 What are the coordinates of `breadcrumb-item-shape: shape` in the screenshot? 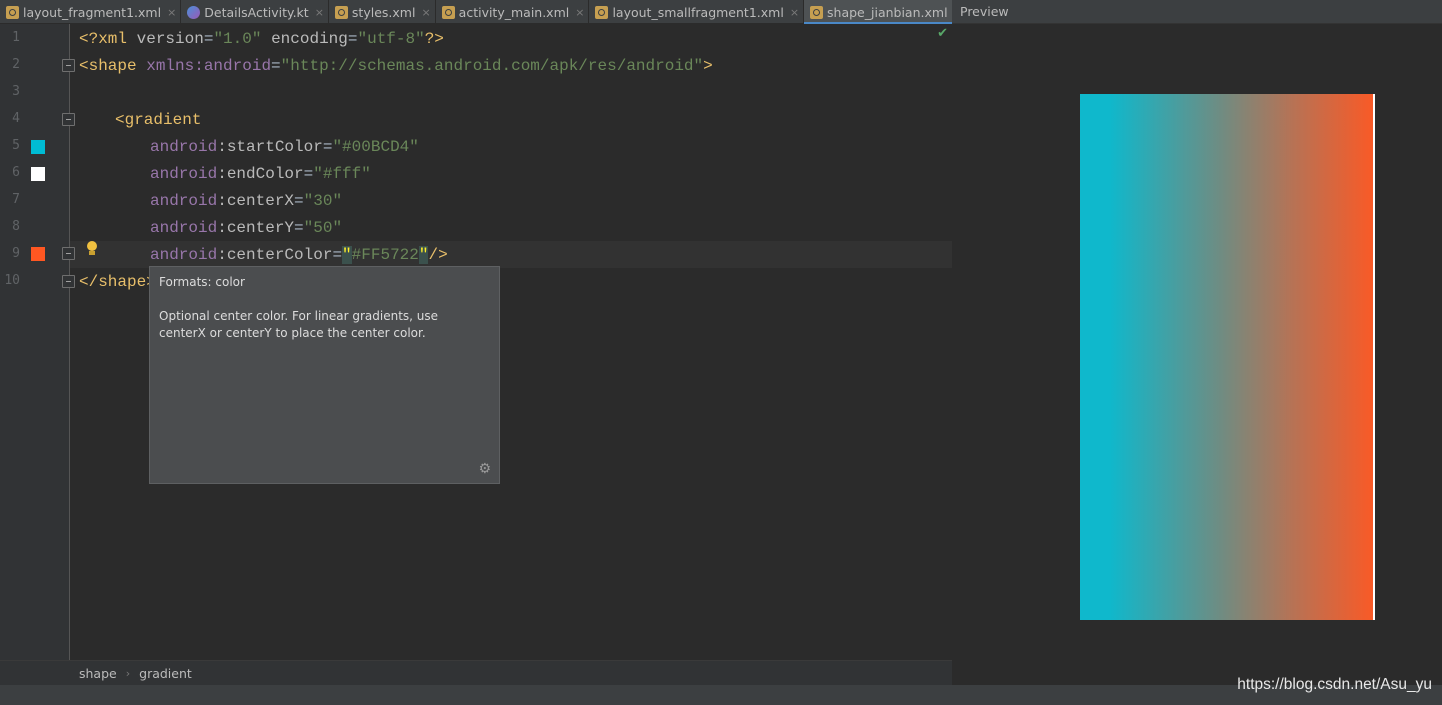 It's located at (98, 673).